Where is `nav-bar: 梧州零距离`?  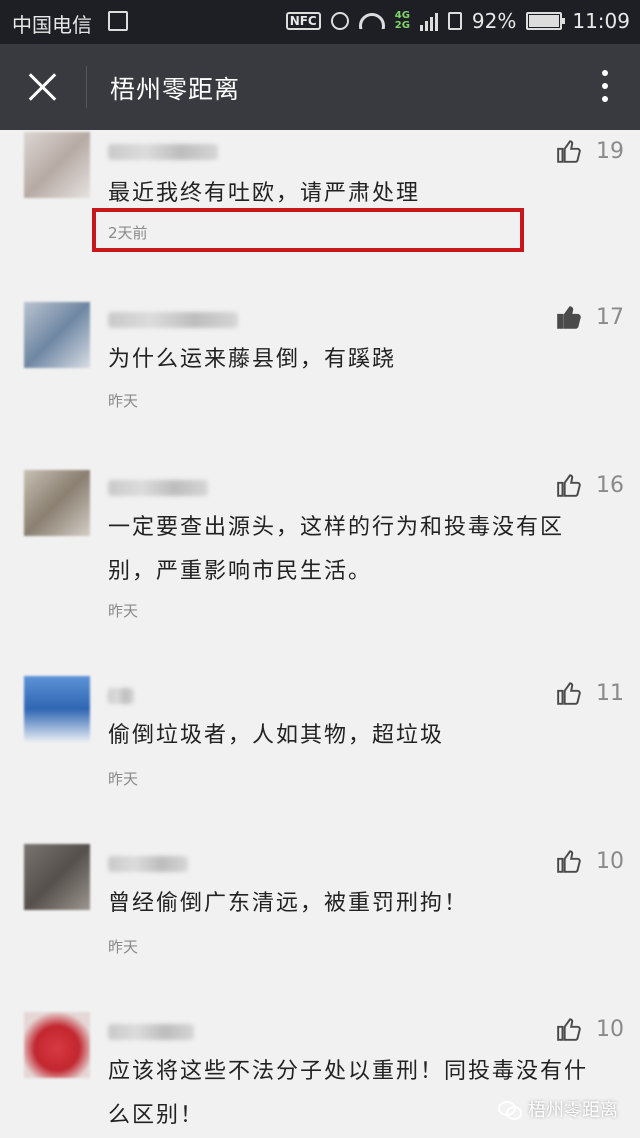 nav-bar: 梧州零距离 is located at coordinates (320, 87).